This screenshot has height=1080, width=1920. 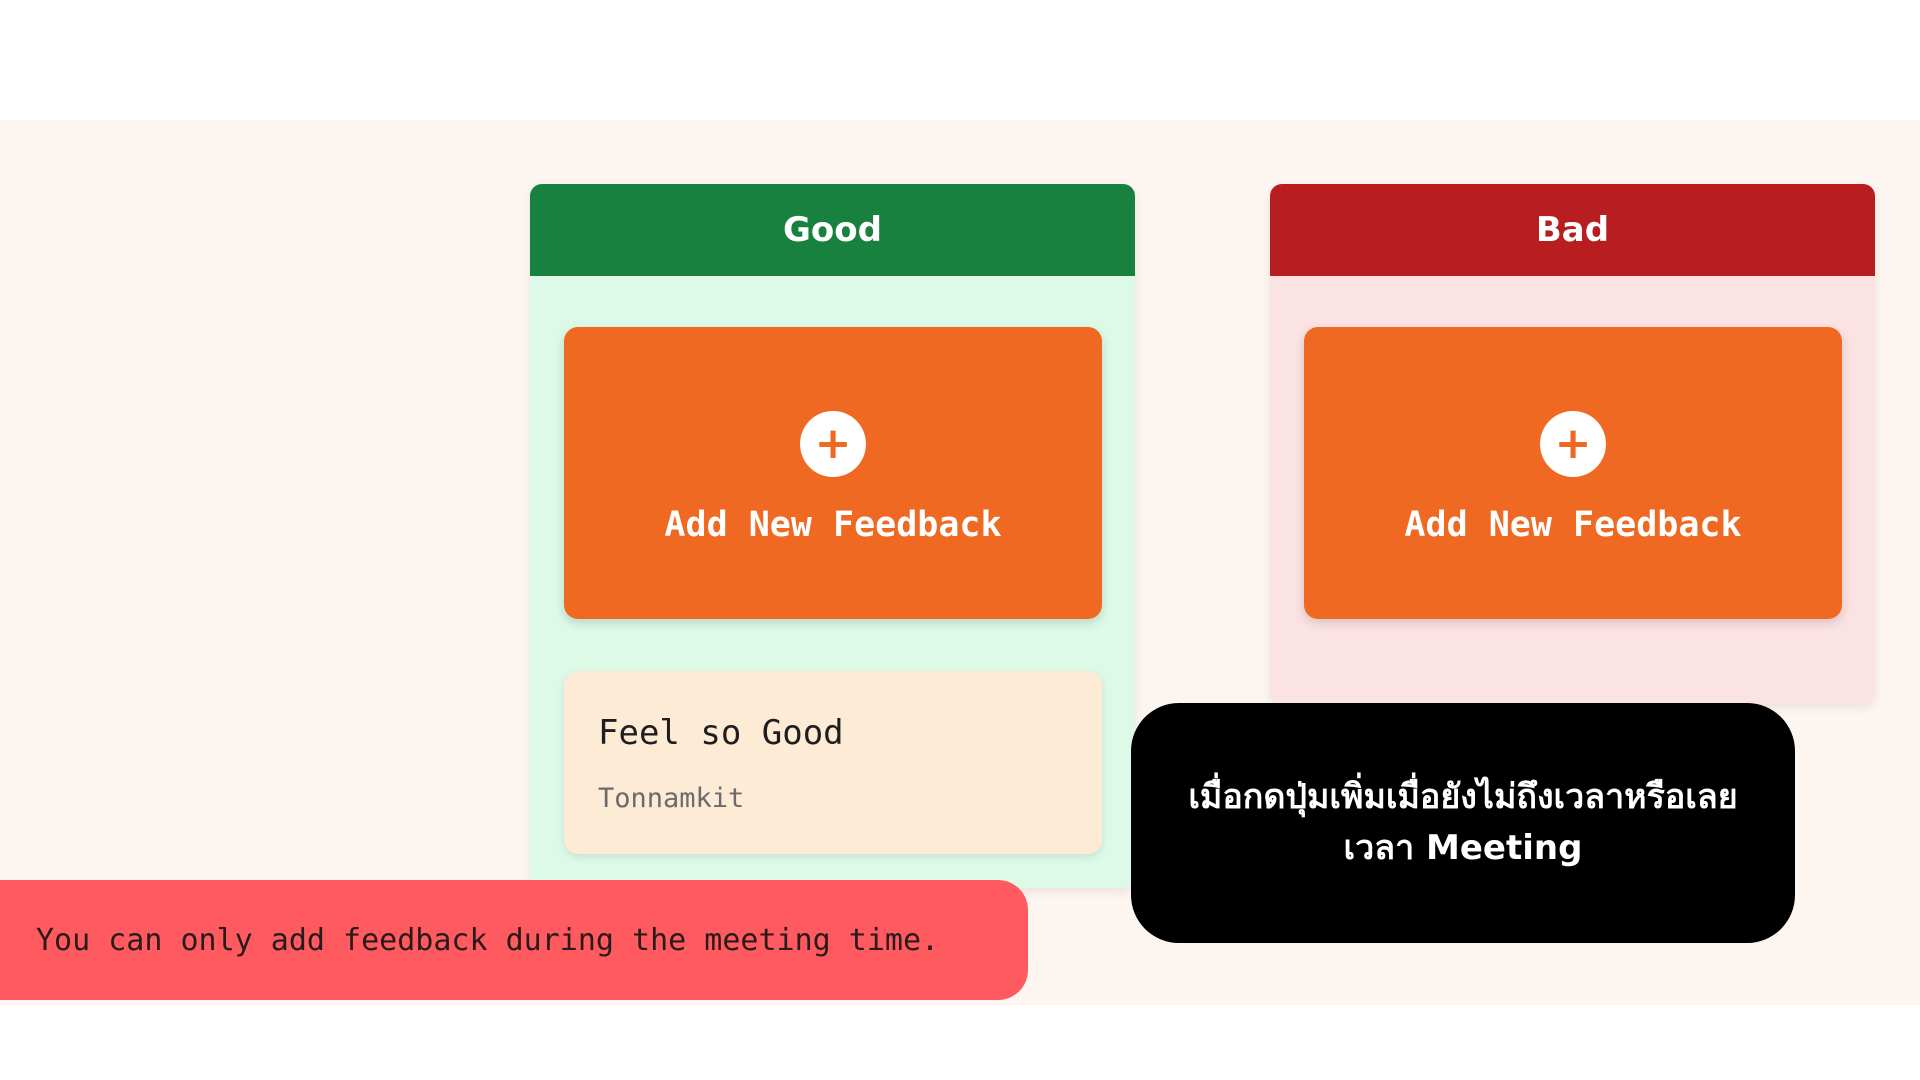 I want to click on add-good-feedback-button: + Add New Feedback, so click(x=833, y=473).